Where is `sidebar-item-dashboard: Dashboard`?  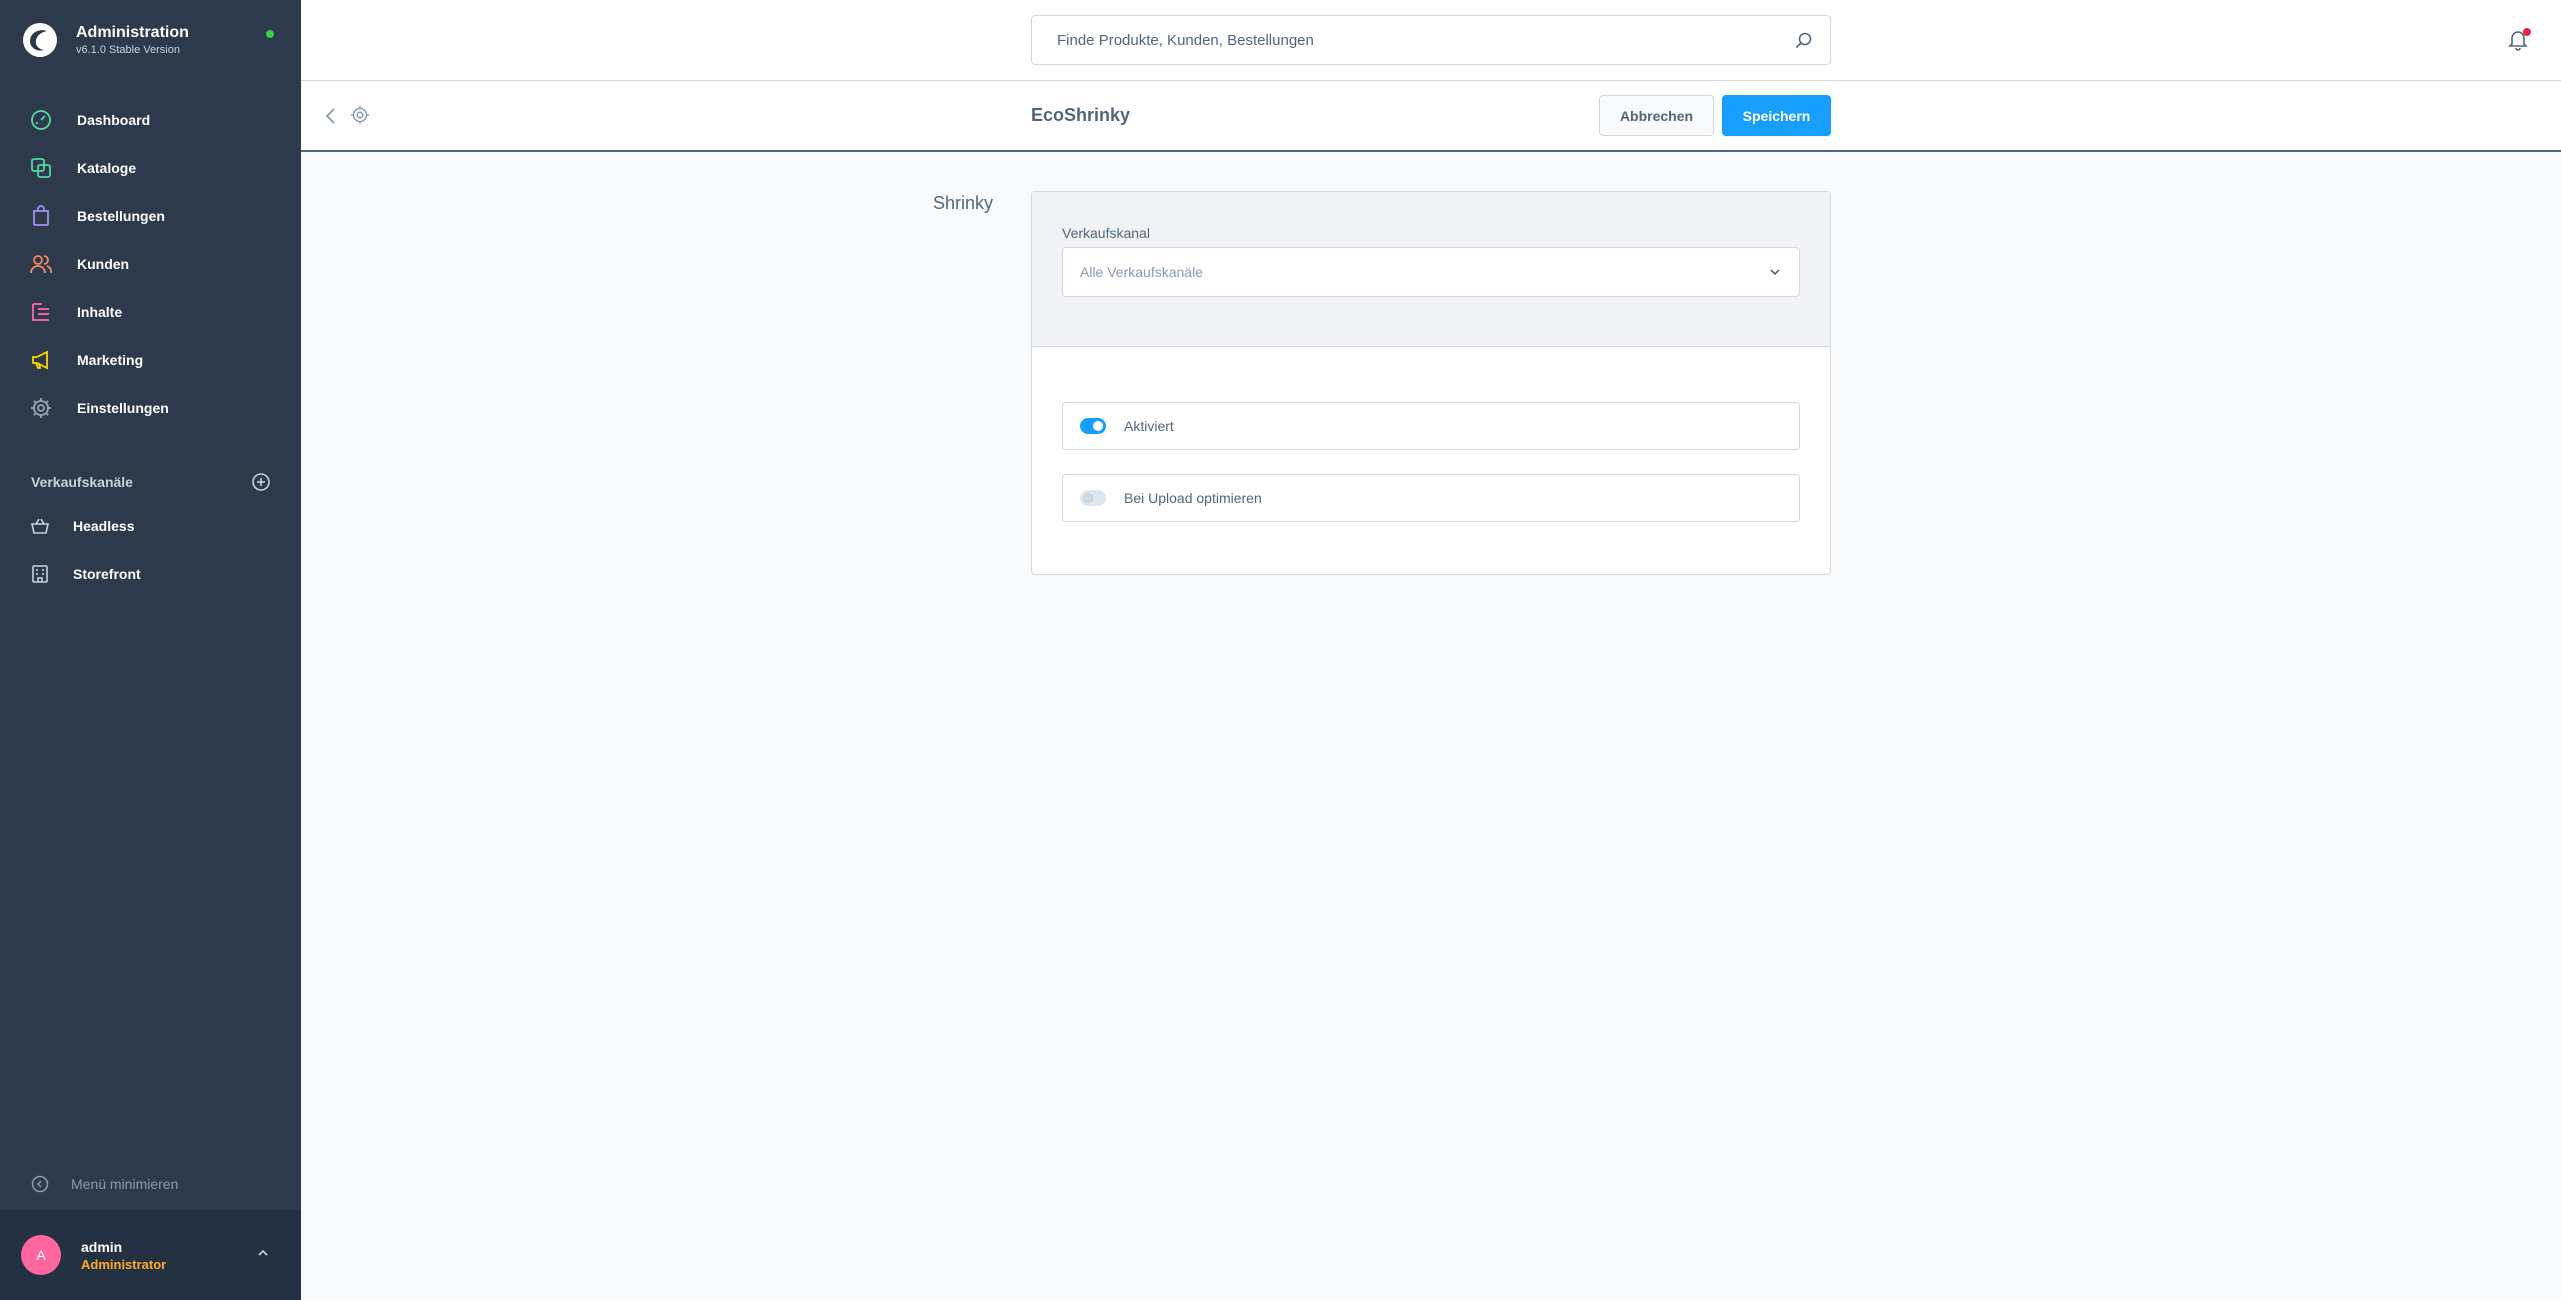 sidebar-item-dashboard: Dashboard is located at coordinates (150, 120).